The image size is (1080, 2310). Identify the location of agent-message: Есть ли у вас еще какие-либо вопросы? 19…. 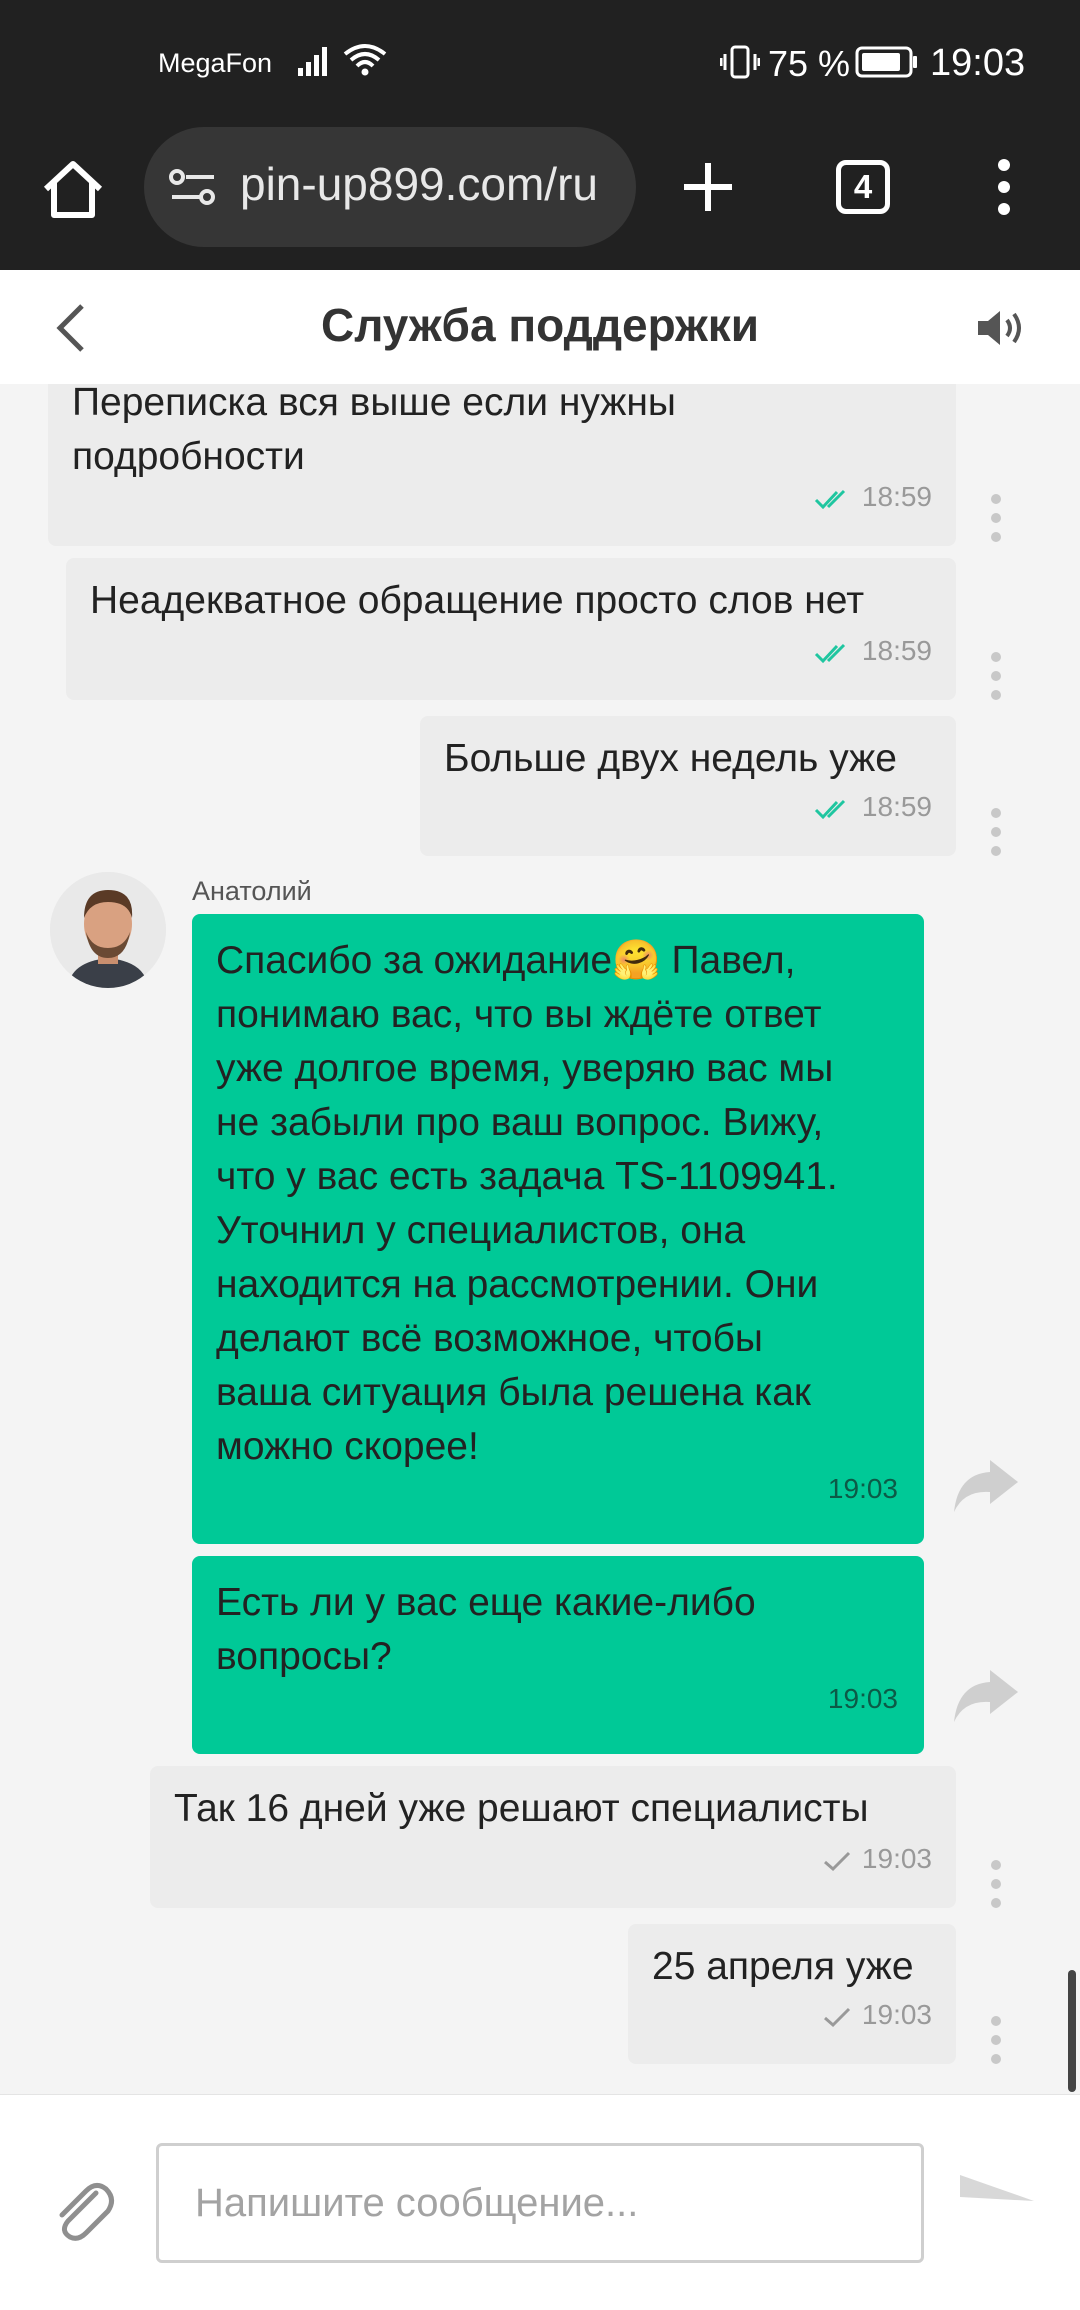
(558, 1655).